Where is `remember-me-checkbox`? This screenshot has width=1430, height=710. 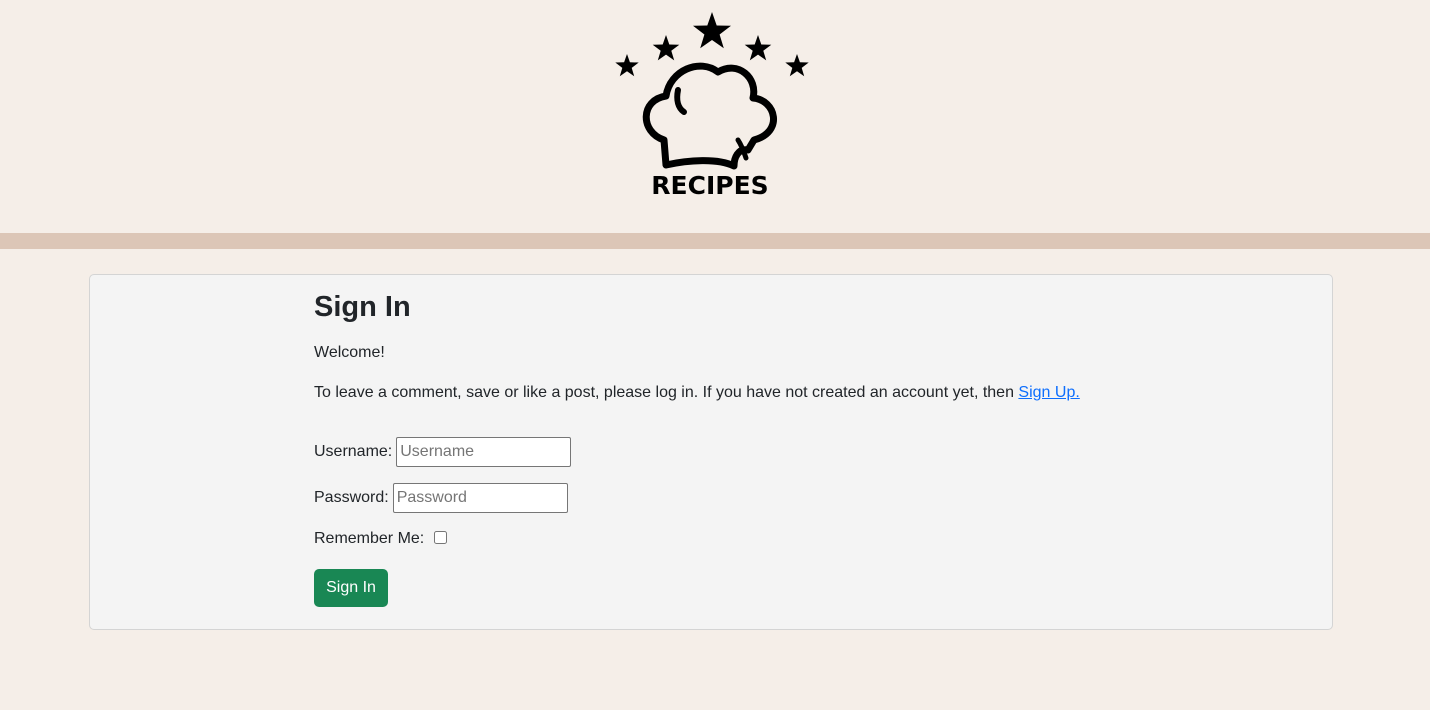 remember-me-checkbox is located at coordinates (441, 537).